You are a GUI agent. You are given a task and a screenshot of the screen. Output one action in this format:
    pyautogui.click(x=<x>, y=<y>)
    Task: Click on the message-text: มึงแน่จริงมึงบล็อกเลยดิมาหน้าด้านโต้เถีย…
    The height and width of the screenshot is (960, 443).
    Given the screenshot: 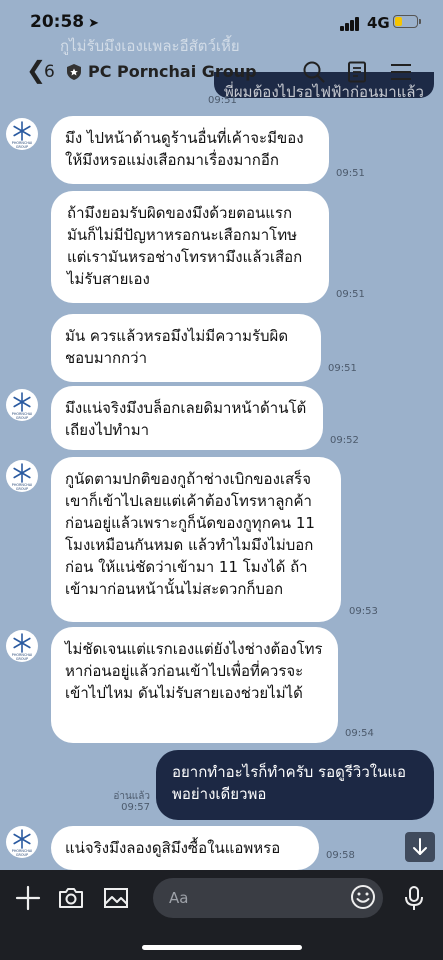 What is the action you would take?
    pyautogui.click(x=186, y=419)
    